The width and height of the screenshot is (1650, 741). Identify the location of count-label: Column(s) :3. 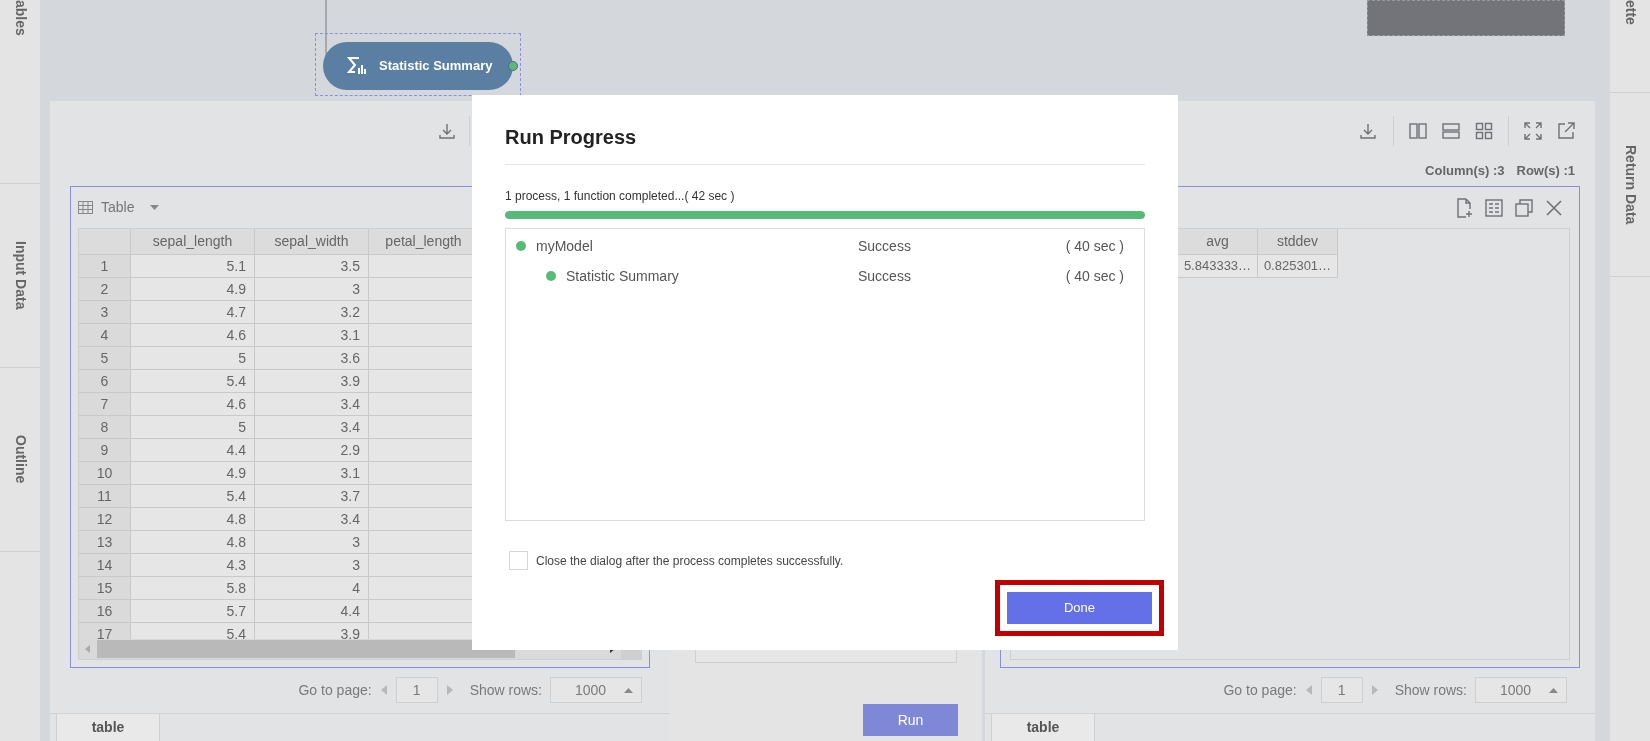
(1465, 171).